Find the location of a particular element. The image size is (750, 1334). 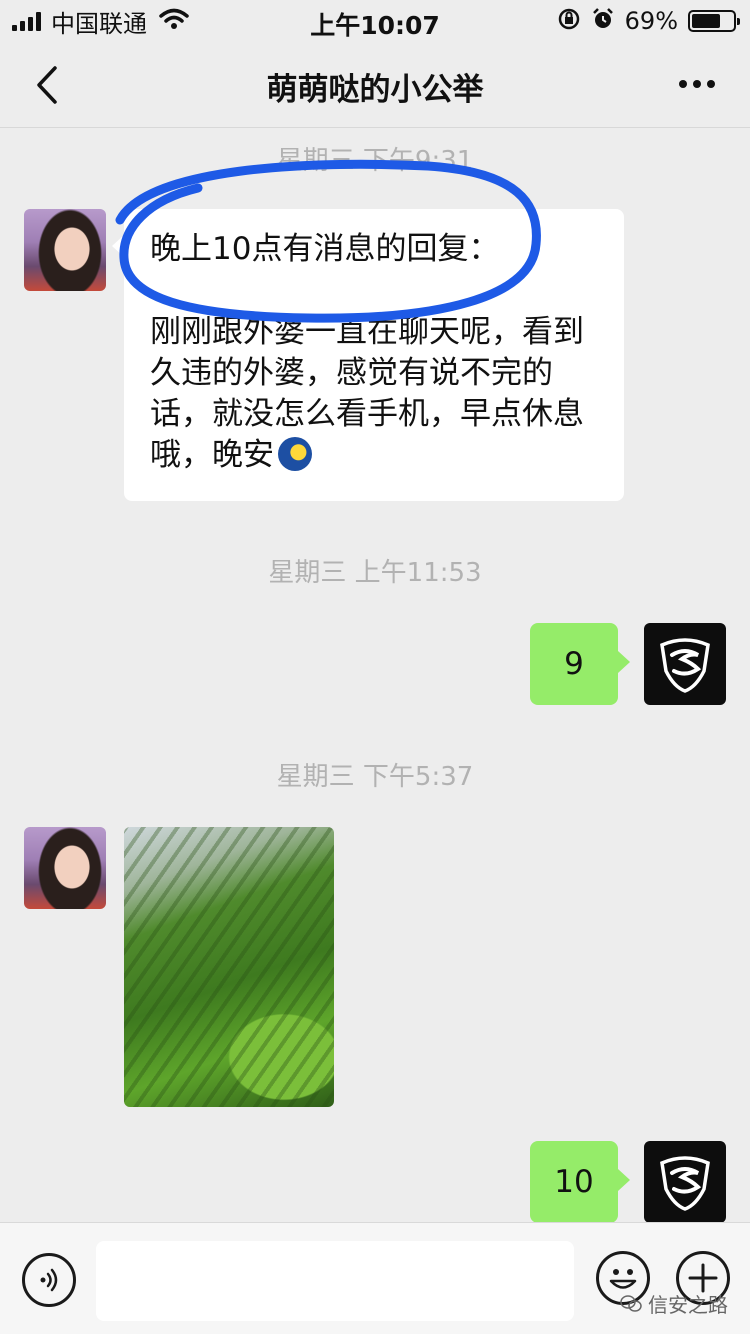

voice-button is located at coordinates (49, 1280).